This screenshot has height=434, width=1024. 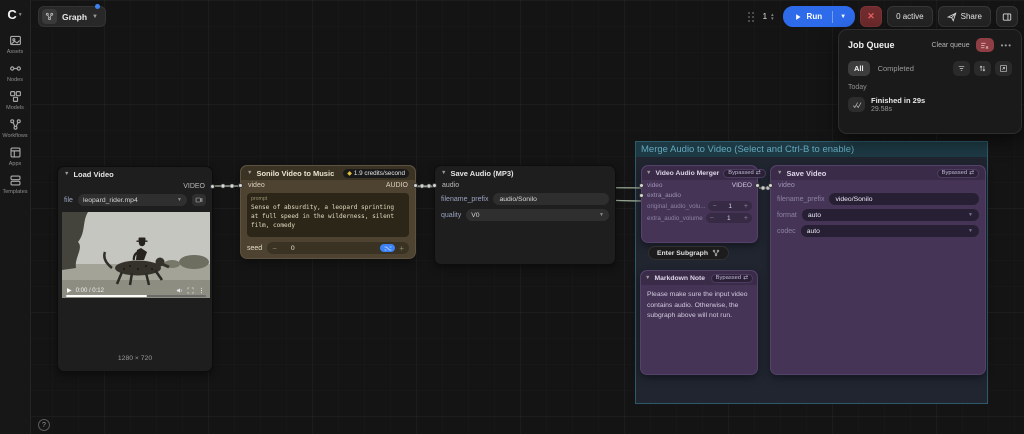 What do you see at coordinates (889, 231) in the screenshot?
I see `codec-combo: auto ▼` at bounding box center [889, 231].